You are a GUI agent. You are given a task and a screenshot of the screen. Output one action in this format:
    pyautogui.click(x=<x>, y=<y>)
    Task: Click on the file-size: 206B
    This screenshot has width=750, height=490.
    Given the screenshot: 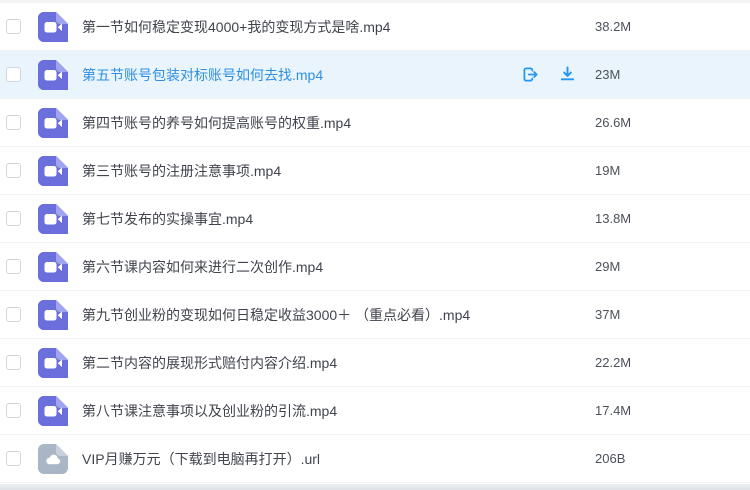 What is the action you would take?
    pyautogui.click(x=610, y=458)
    